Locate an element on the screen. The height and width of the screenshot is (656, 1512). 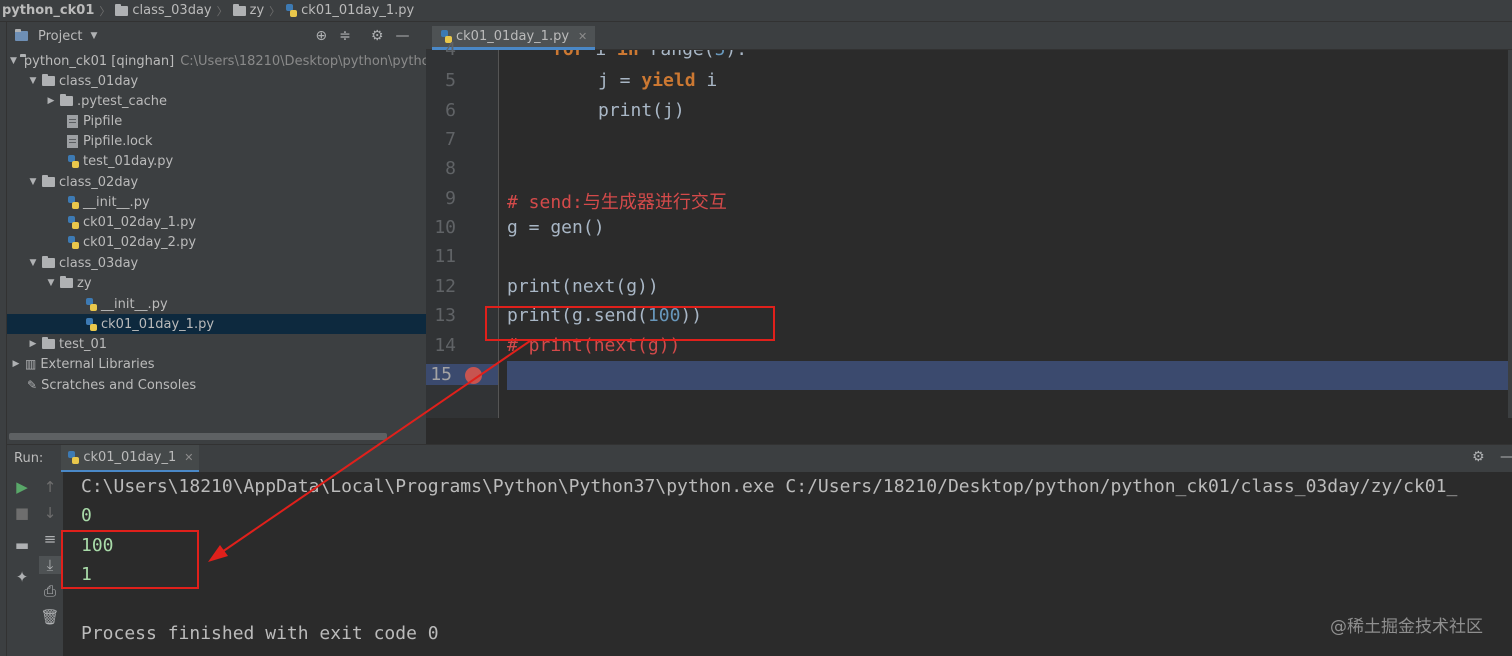
annotation-arrow is located at coordinates (369, 451).